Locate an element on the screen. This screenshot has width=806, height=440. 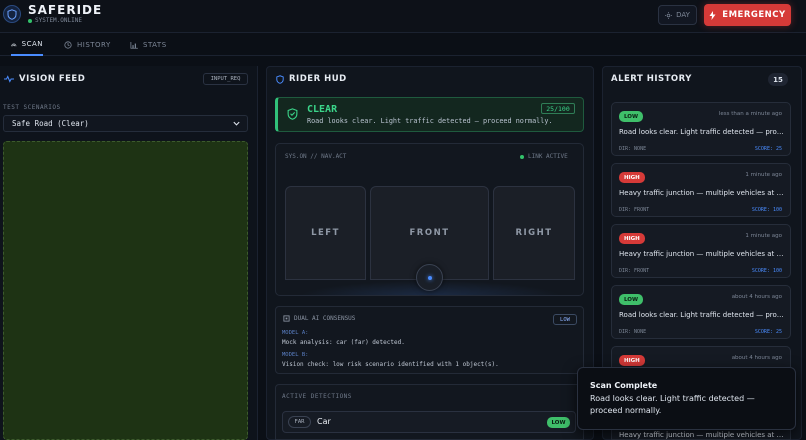
consensus-header: DUAL AI CONSENSUS is located at coordinates (319, 318).